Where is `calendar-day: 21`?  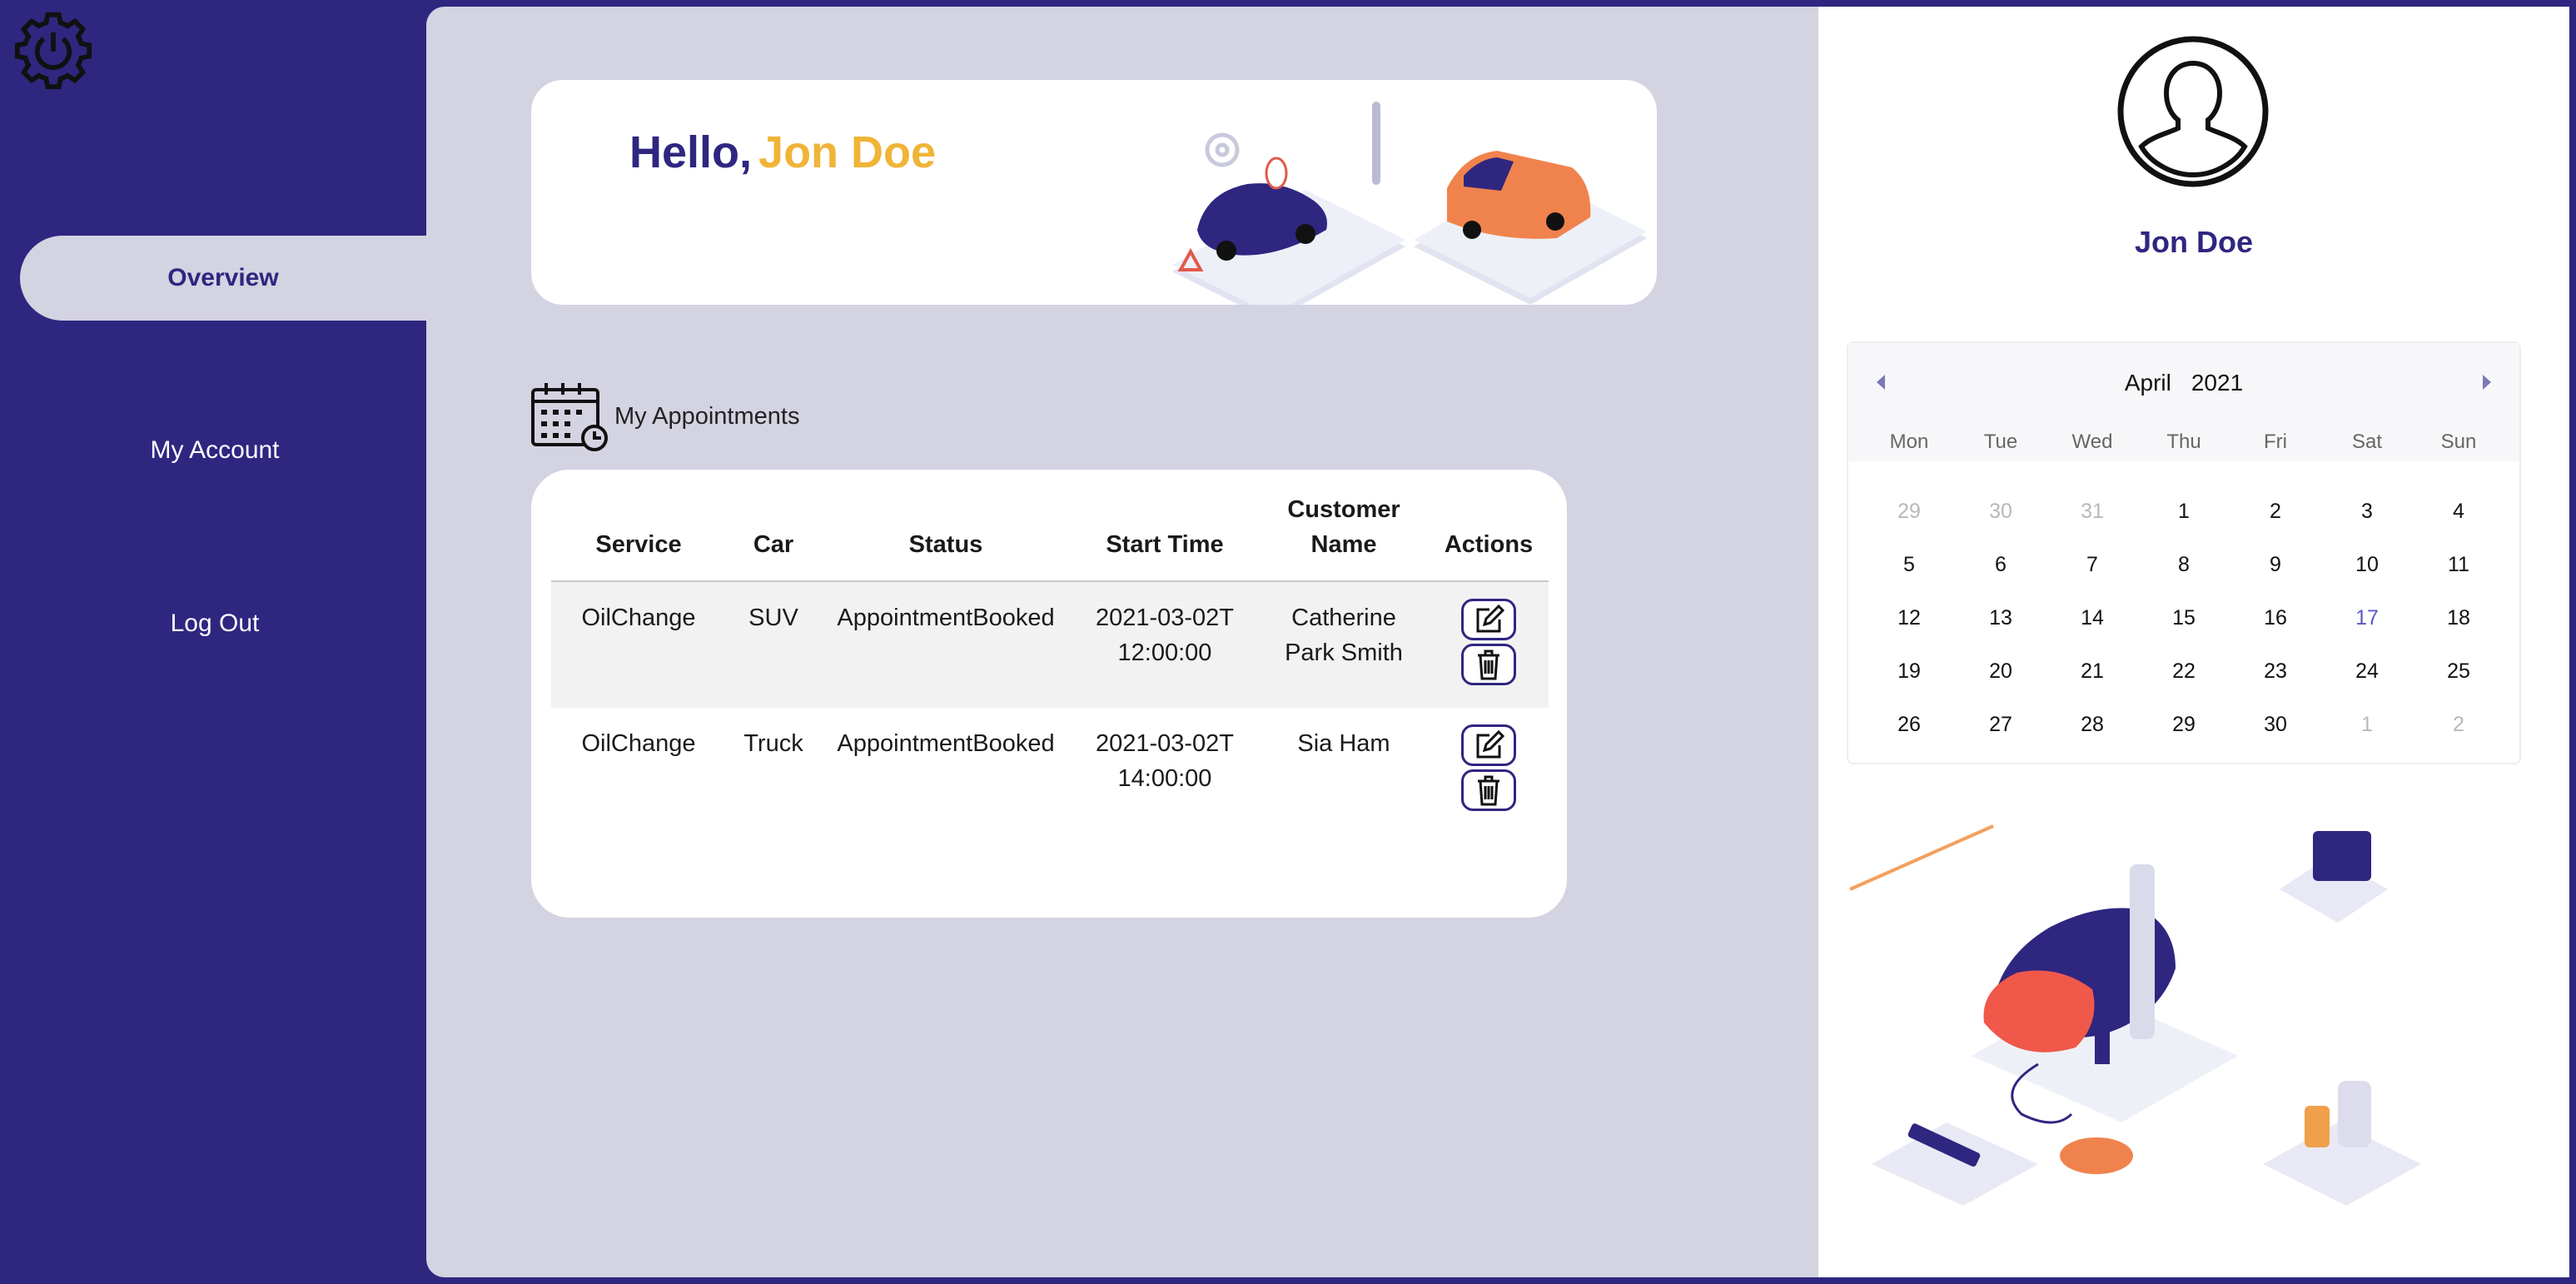 calendar-day: 21 is located at coordinates (2092, 671).